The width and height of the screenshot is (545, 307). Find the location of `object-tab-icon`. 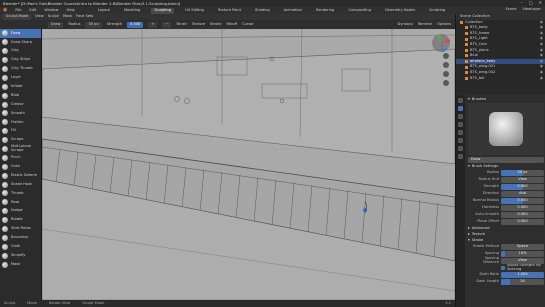

object-tab-icon is located at coordinates (460, 140).